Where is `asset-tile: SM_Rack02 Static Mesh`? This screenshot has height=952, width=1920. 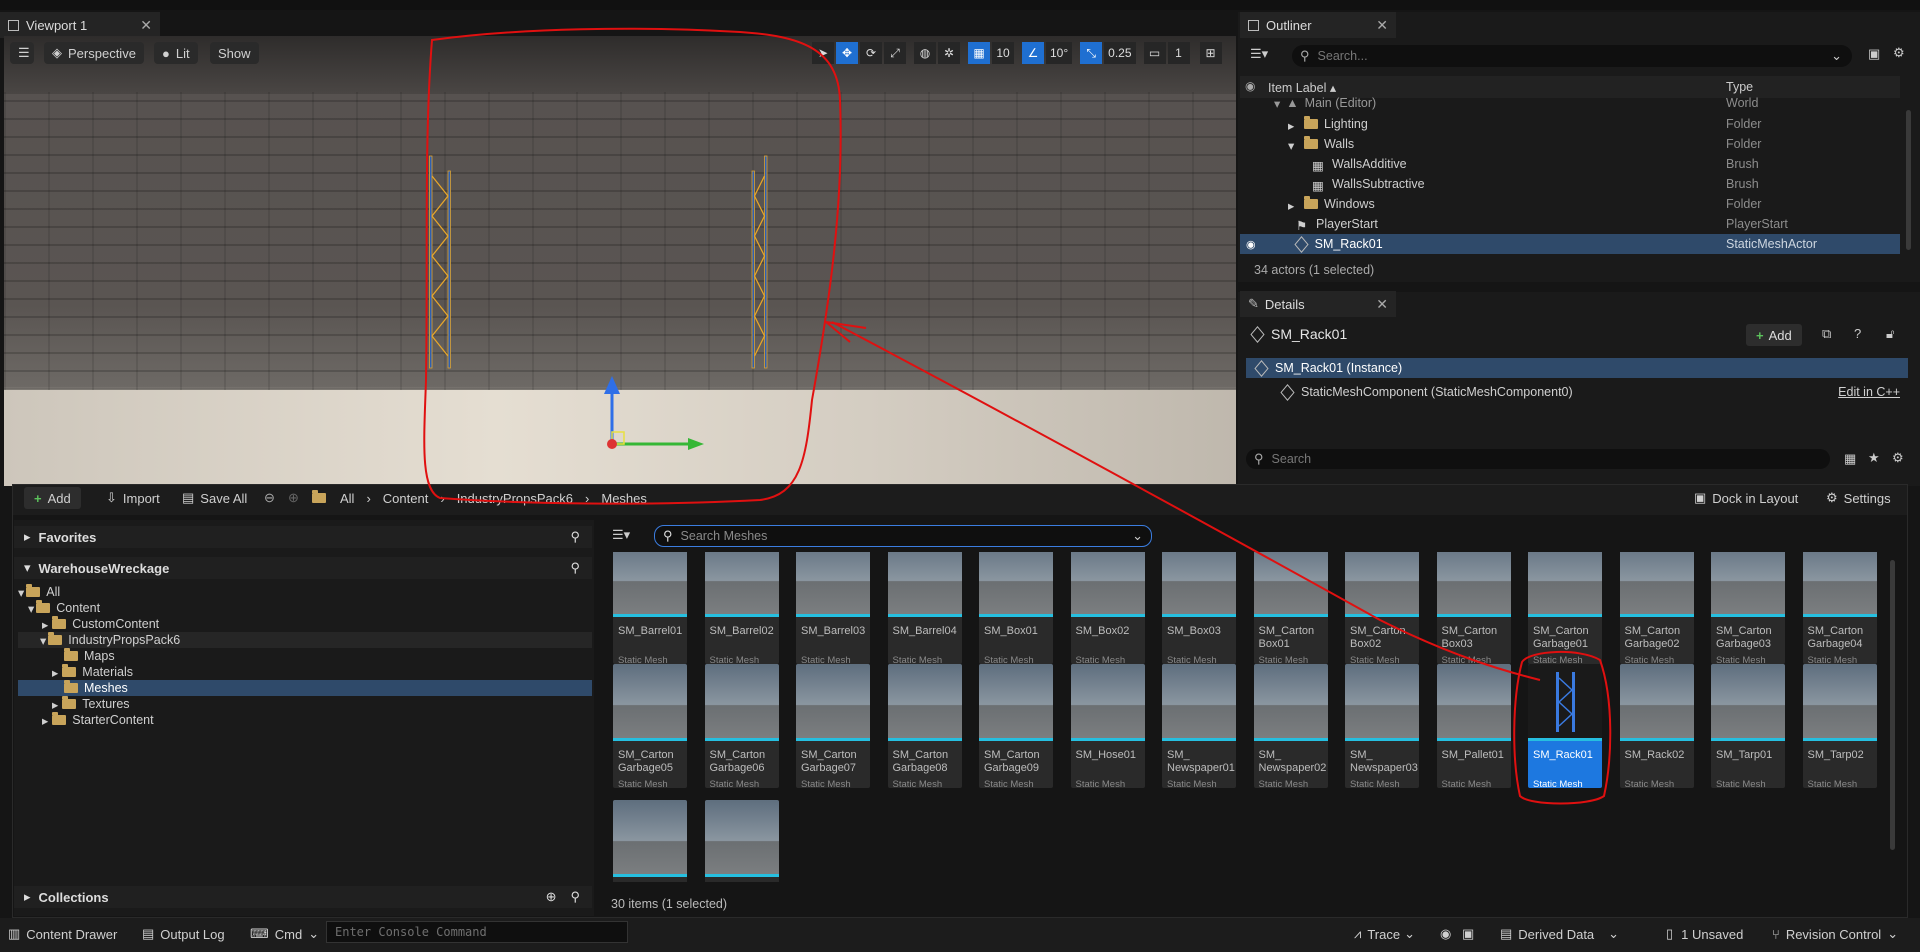
asset-tile: SM_Rack02 Static Mesh is located at coordinates (1656, 726).